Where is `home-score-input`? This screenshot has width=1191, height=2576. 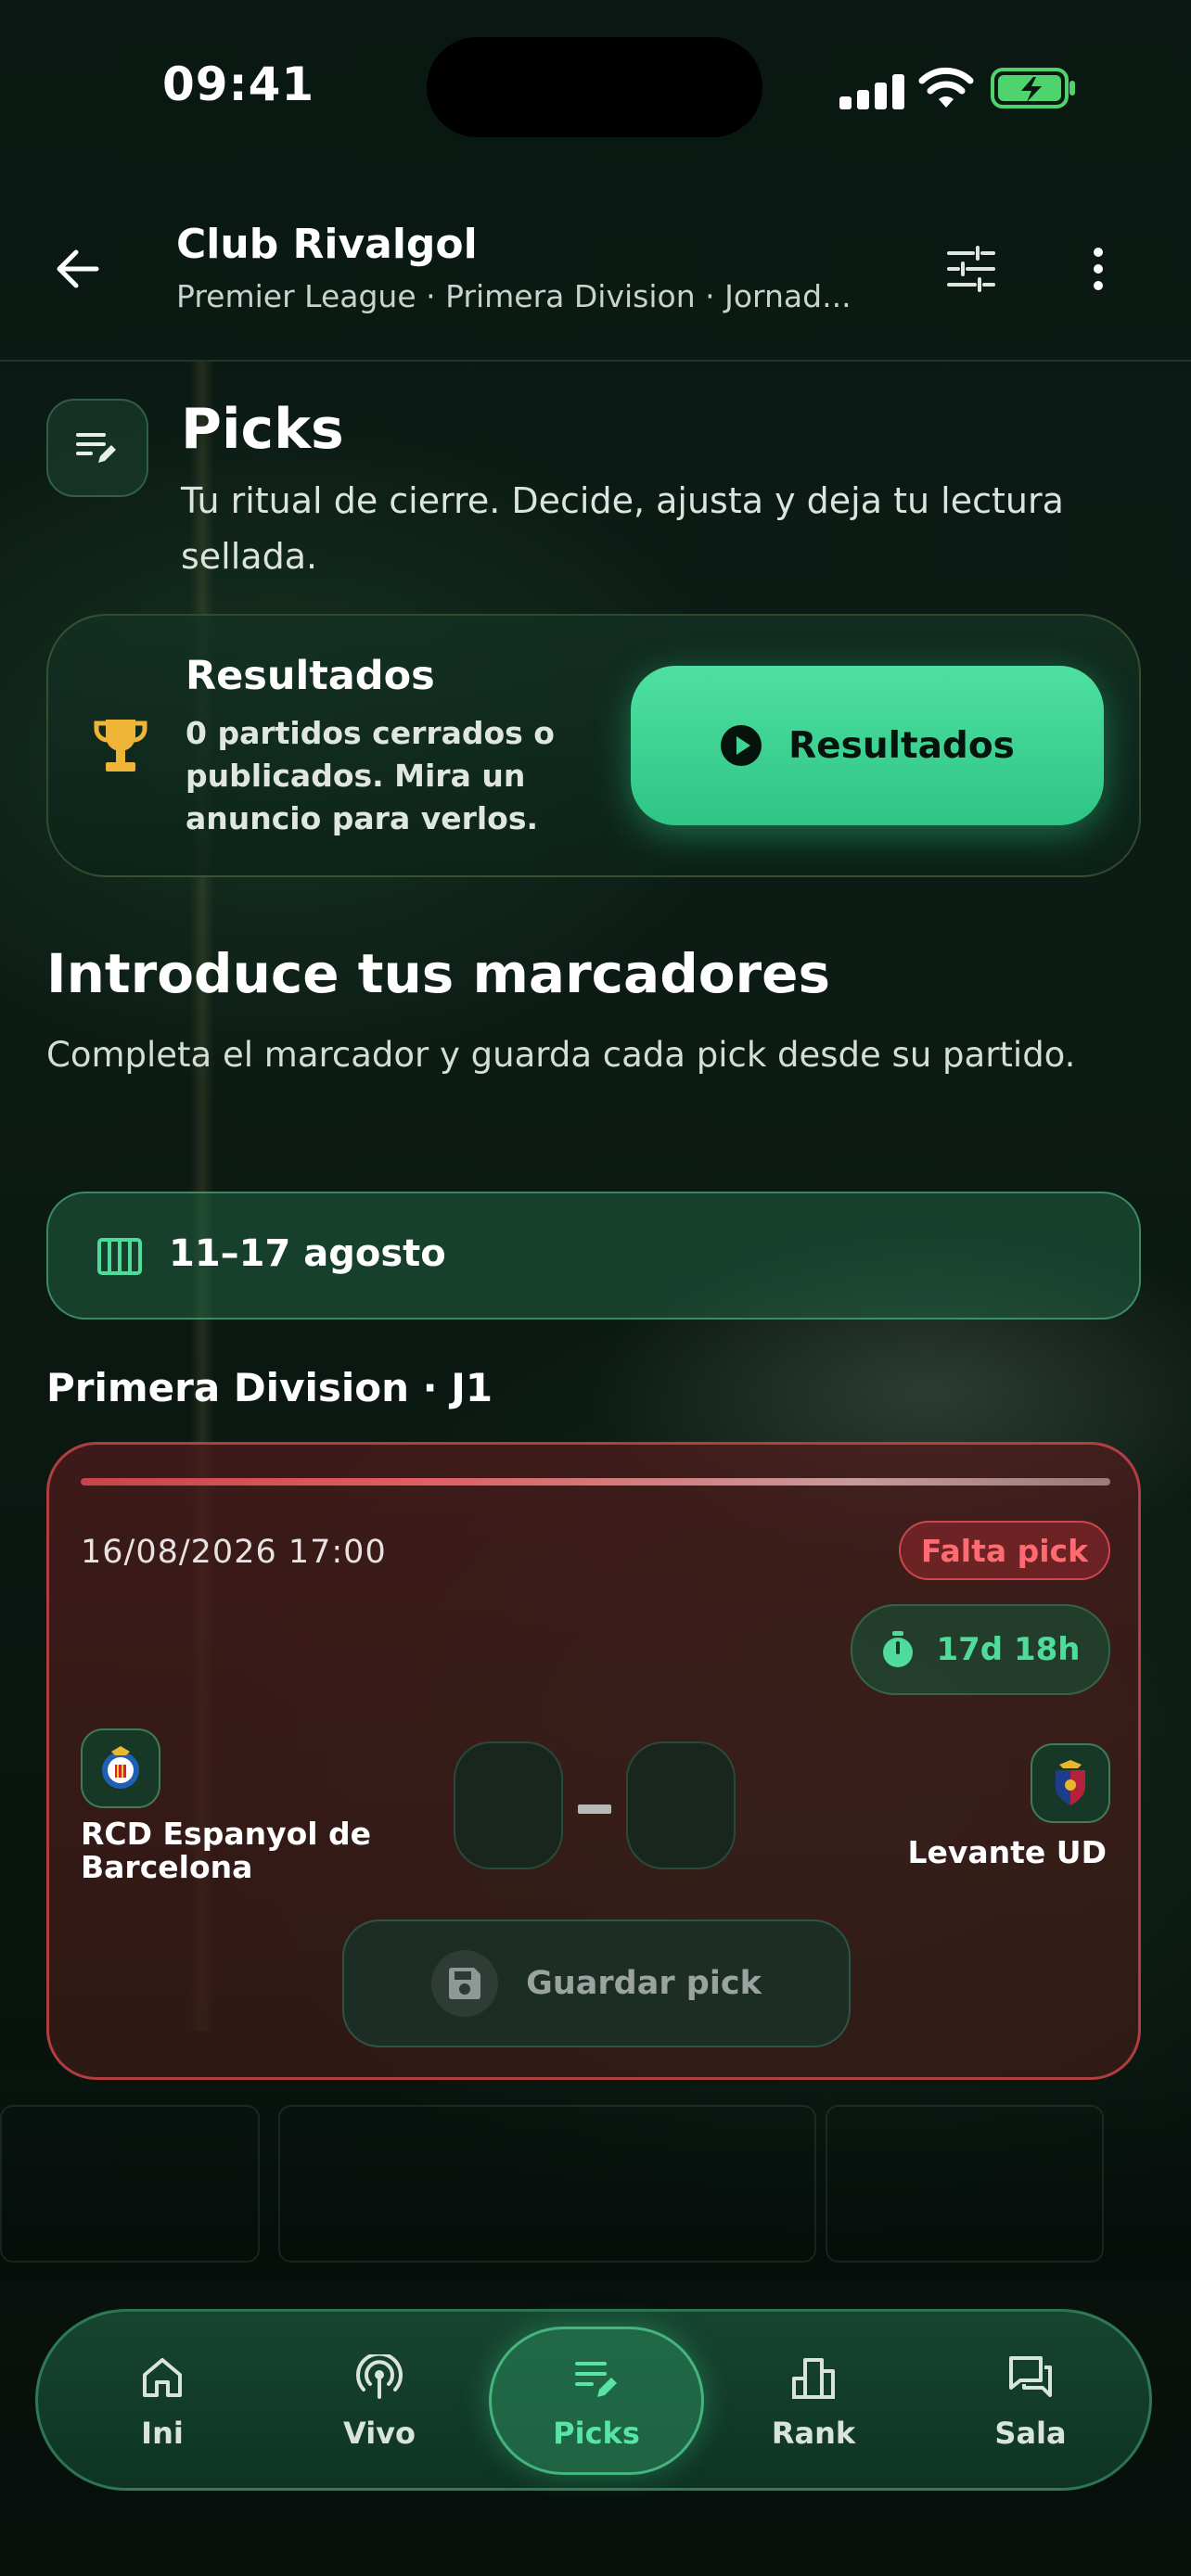 home-score-input is located at coordinates (508, 1805).